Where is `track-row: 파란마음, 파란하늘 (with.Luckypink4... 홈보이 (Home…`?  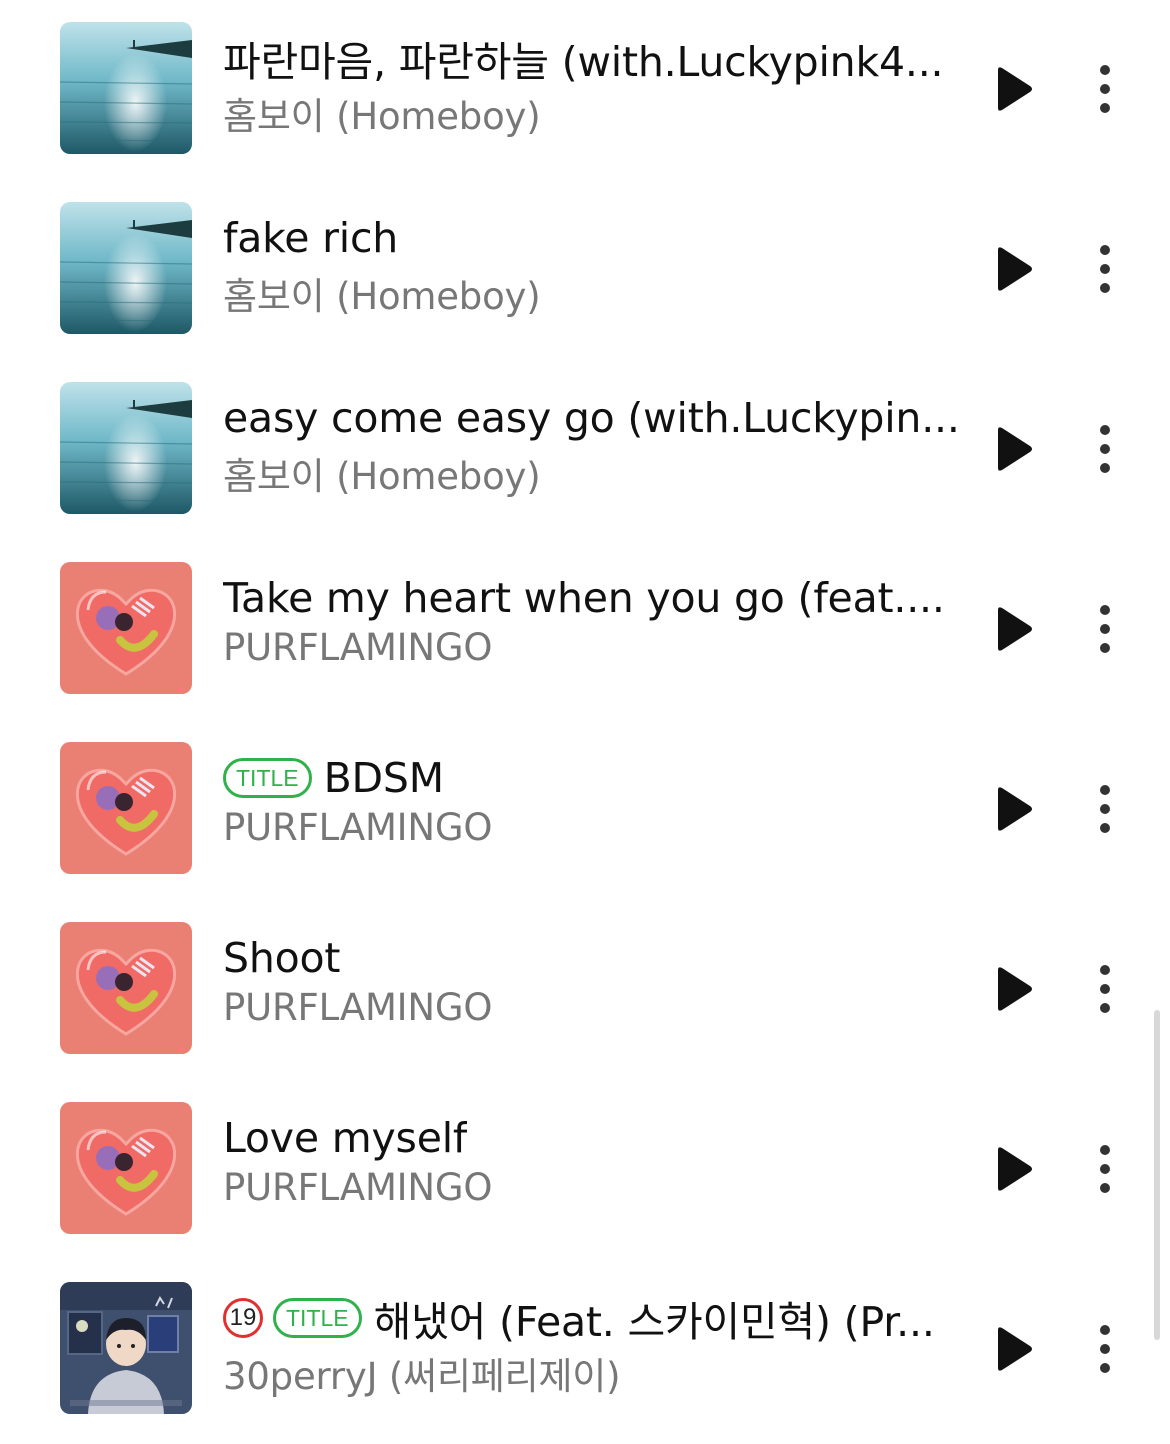 track-row: 파란마음, 파란하늘 (with.Luckypink4... 홈보이 (Home… is located at coordinates (585, 88).